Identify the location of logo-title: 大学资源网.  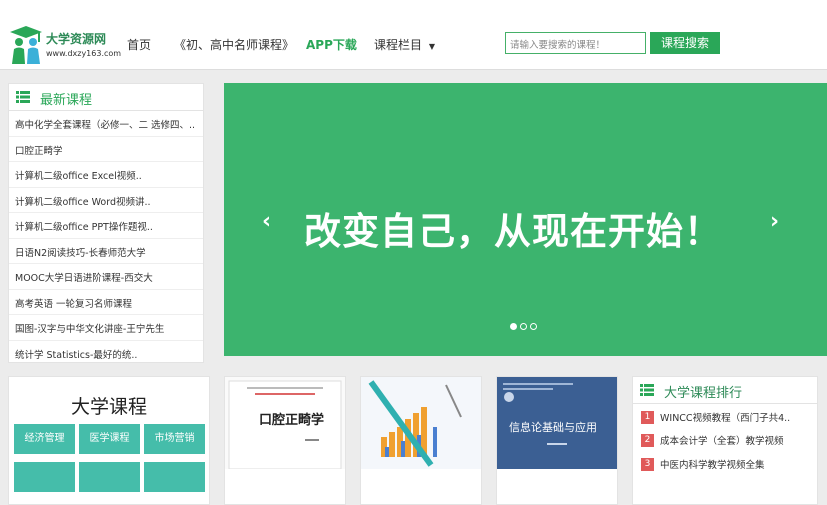
(76, 39).